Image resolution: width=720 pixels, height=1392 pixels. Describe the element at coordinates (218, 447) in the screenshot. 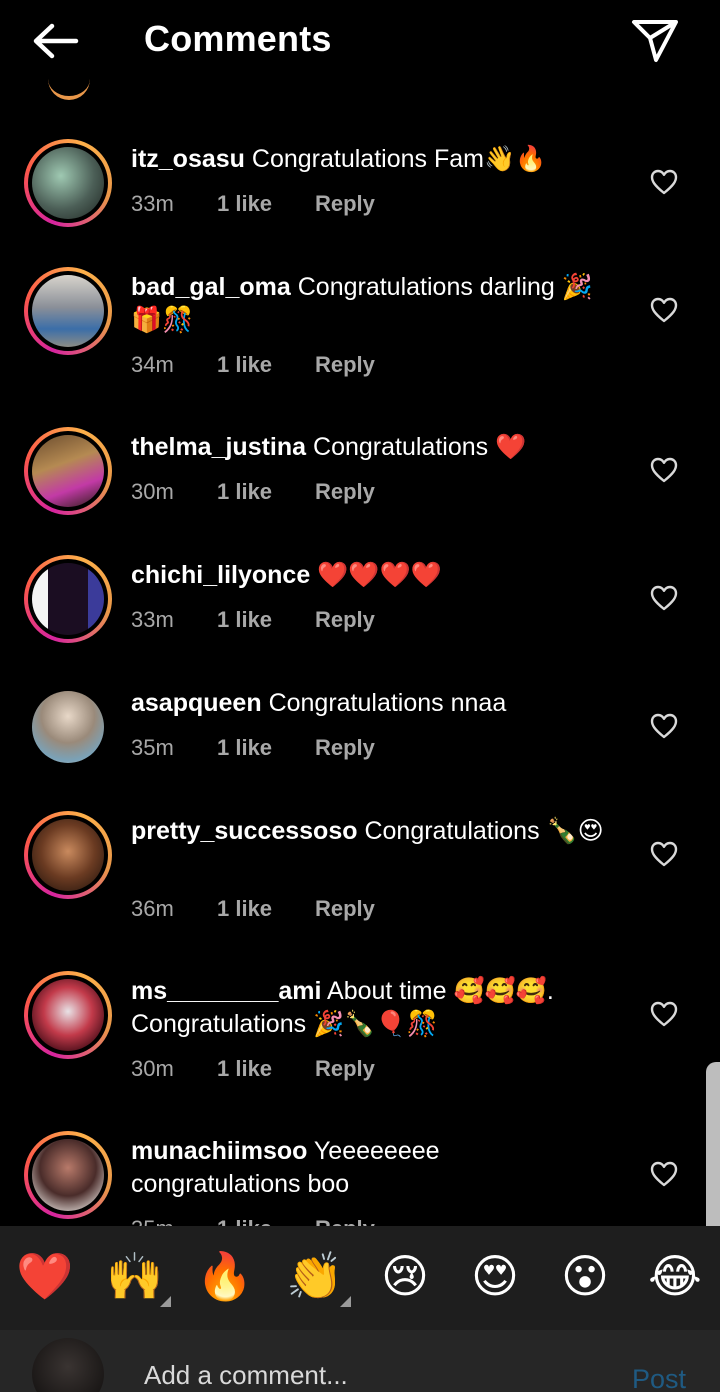

I see `comment-username: thelma_justina` at that location.